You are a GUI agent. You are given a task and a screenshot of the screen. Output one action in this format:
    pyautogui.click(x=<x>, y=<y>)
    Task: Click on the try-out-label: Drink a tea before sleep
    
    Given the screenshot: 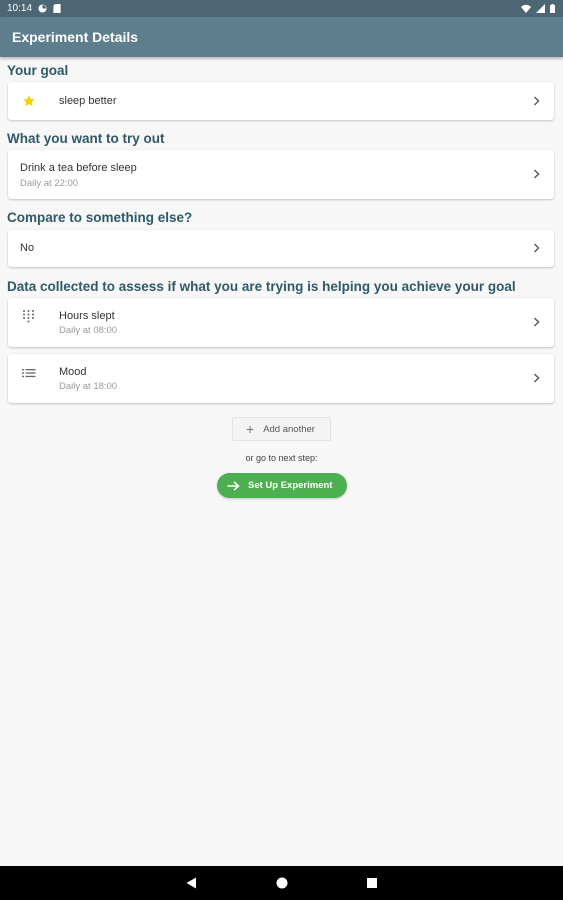 What is the action you would take?
    pyautogui.click(x=78, y=168)
    